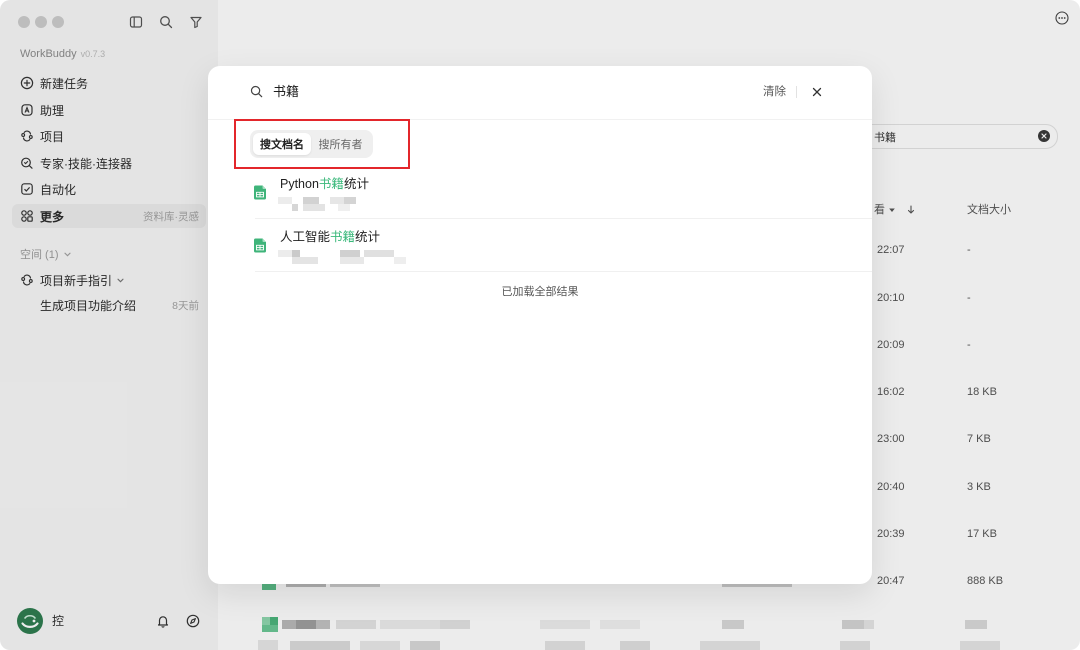  I want to click on title-prefix: 人工智能, so click(305, 237).